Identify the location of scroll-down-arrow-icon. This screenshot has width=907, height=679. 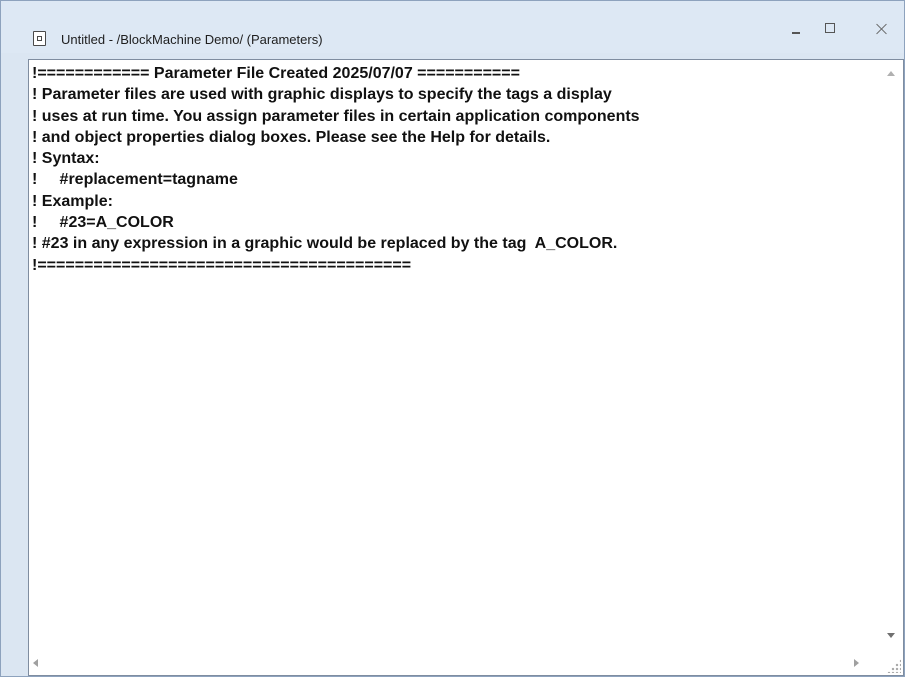
(891, 635).